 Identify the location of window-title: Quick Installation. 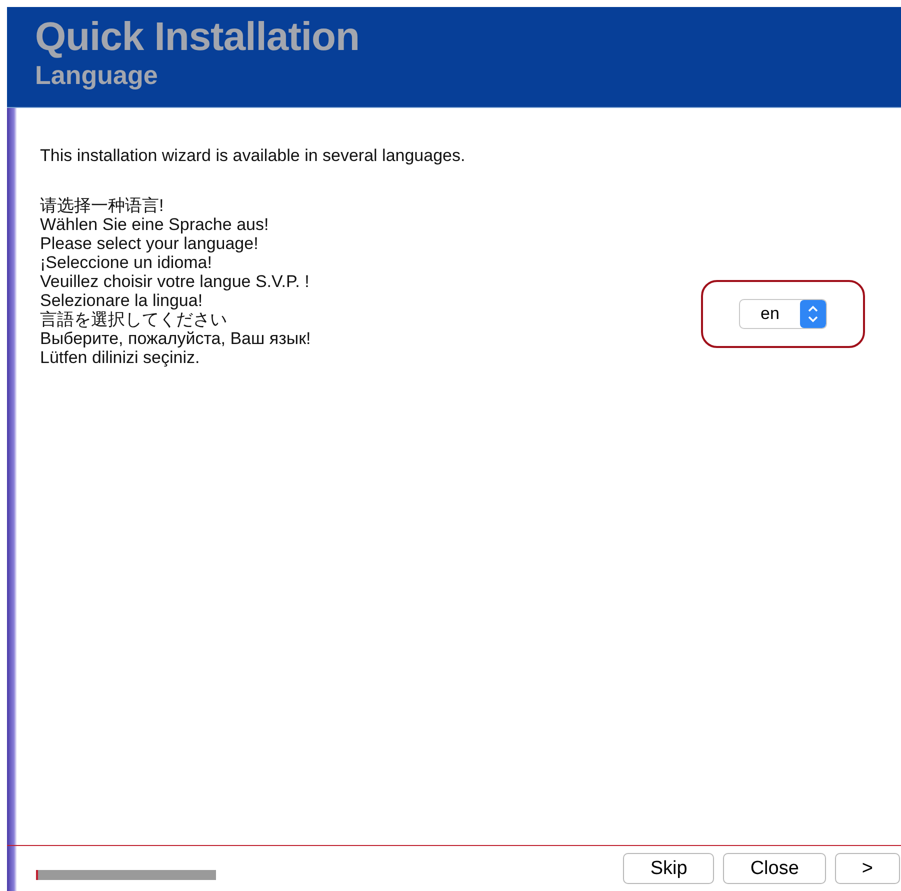
(197, 37).